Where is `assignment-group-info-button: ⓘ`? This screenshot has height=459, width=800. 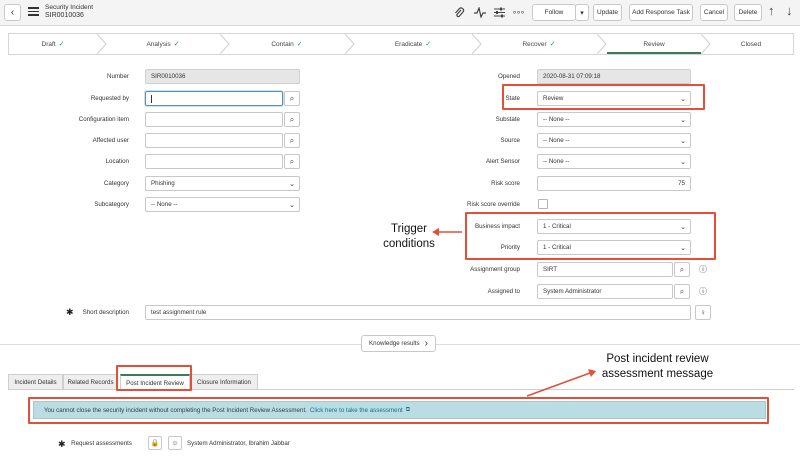
assignment-group-info-button: ⓘ is located at coordinates (703, 269).